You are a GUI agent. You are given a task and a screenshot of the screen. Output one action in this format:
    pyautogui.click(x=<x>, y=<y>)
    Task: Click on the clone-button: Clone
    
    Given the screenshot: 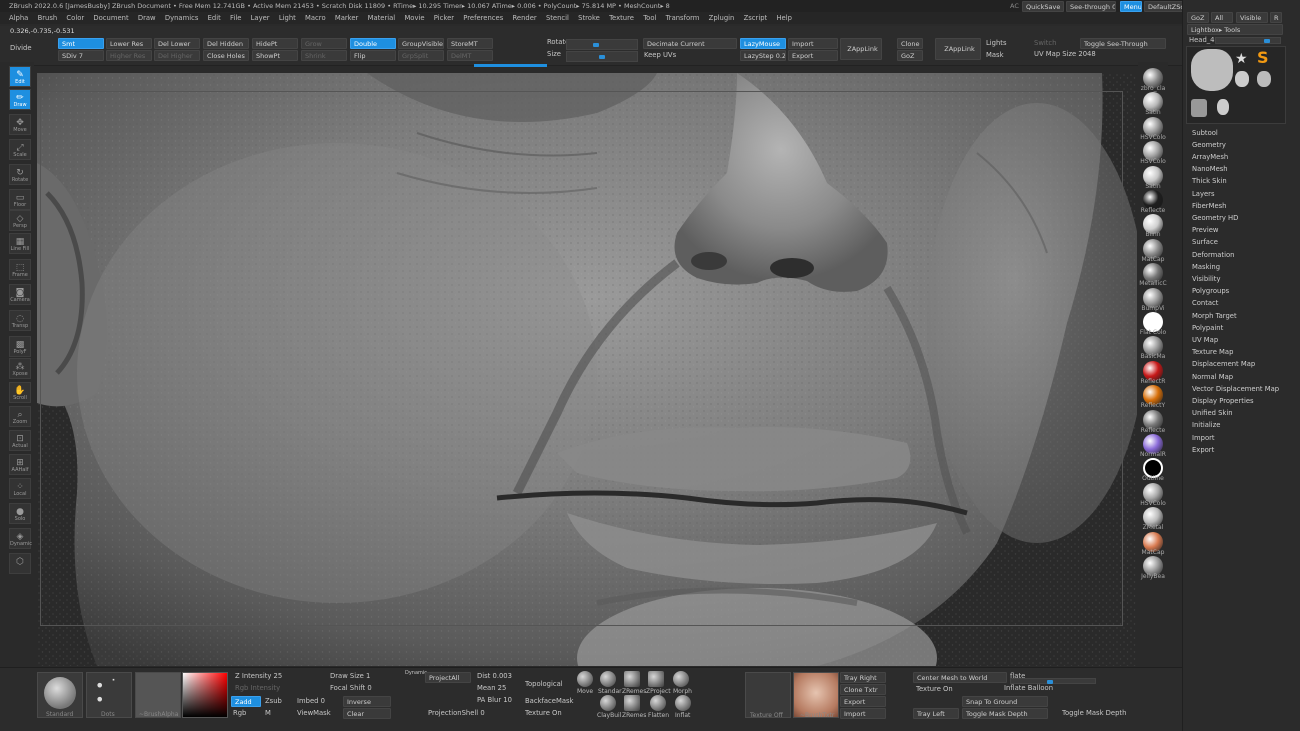 What is the action you would take?
    pyautogui.click(x=910, y=43)
    